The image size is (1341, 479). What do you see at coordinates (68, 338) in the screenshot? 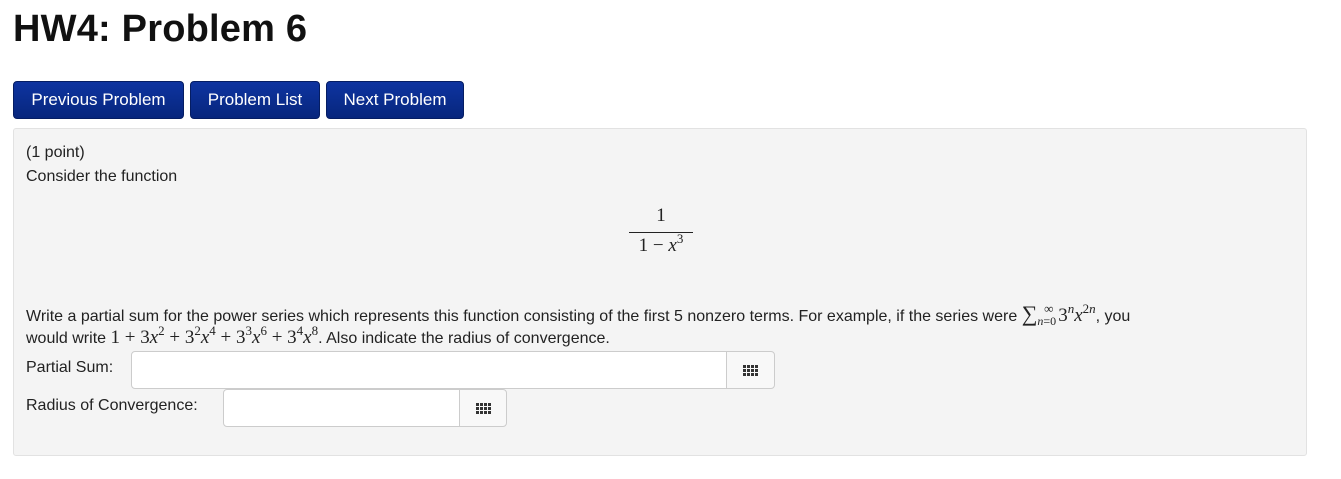
I see `instructions-text-3: would write` at bounding box center [68, 338].